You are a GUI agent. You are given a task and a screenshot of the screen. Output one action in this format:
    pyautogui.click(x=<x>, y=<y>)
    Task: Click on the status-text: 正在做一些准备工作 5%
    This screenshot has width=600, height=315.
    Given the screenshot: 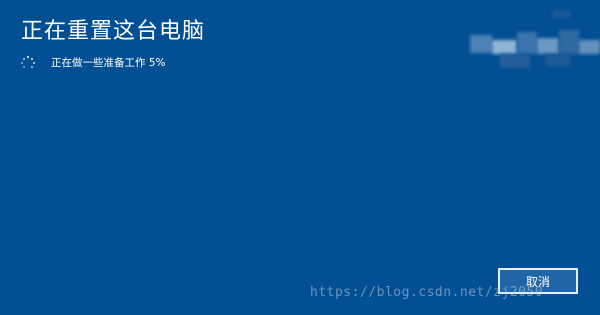 What is the action you would take?
    pyautogui.click(x=108, y=63)
    